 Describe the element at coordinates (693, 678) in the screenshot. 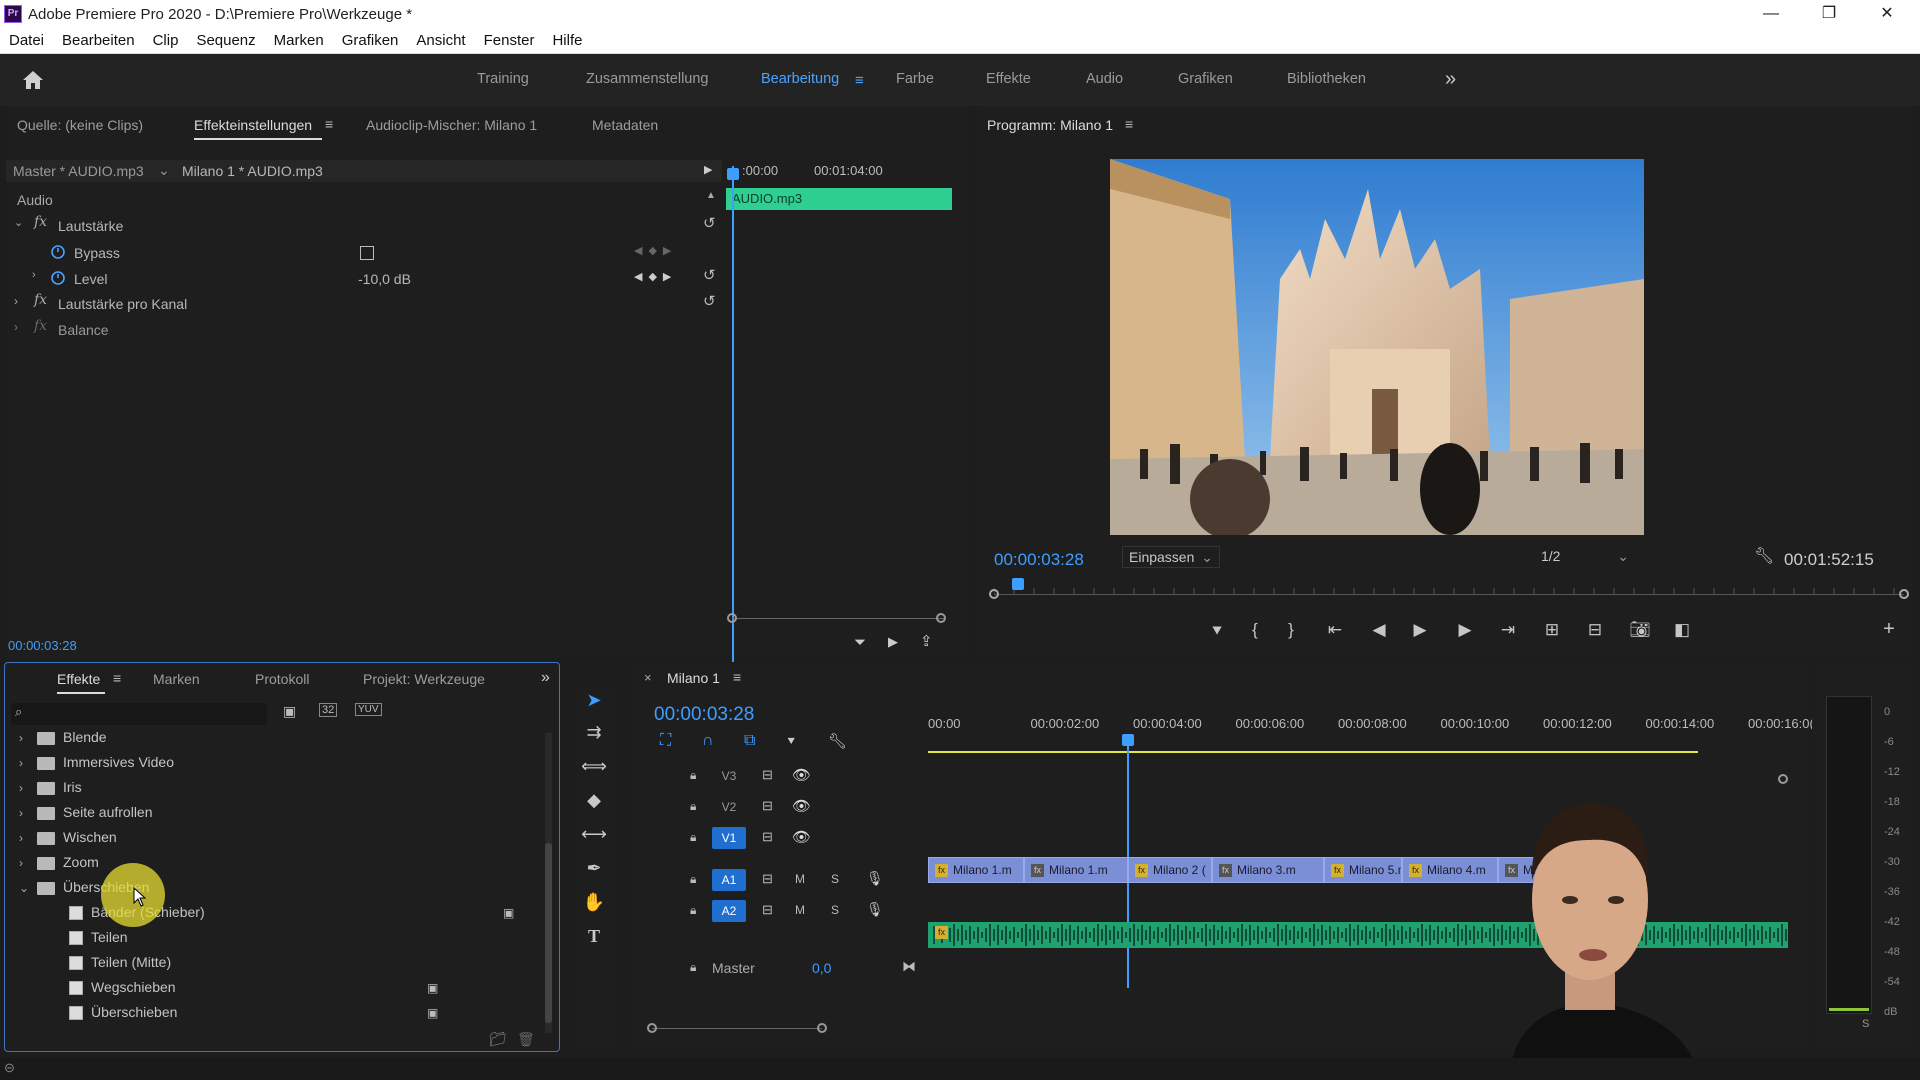

I see `timeline-tab: Milano 1` at that location.